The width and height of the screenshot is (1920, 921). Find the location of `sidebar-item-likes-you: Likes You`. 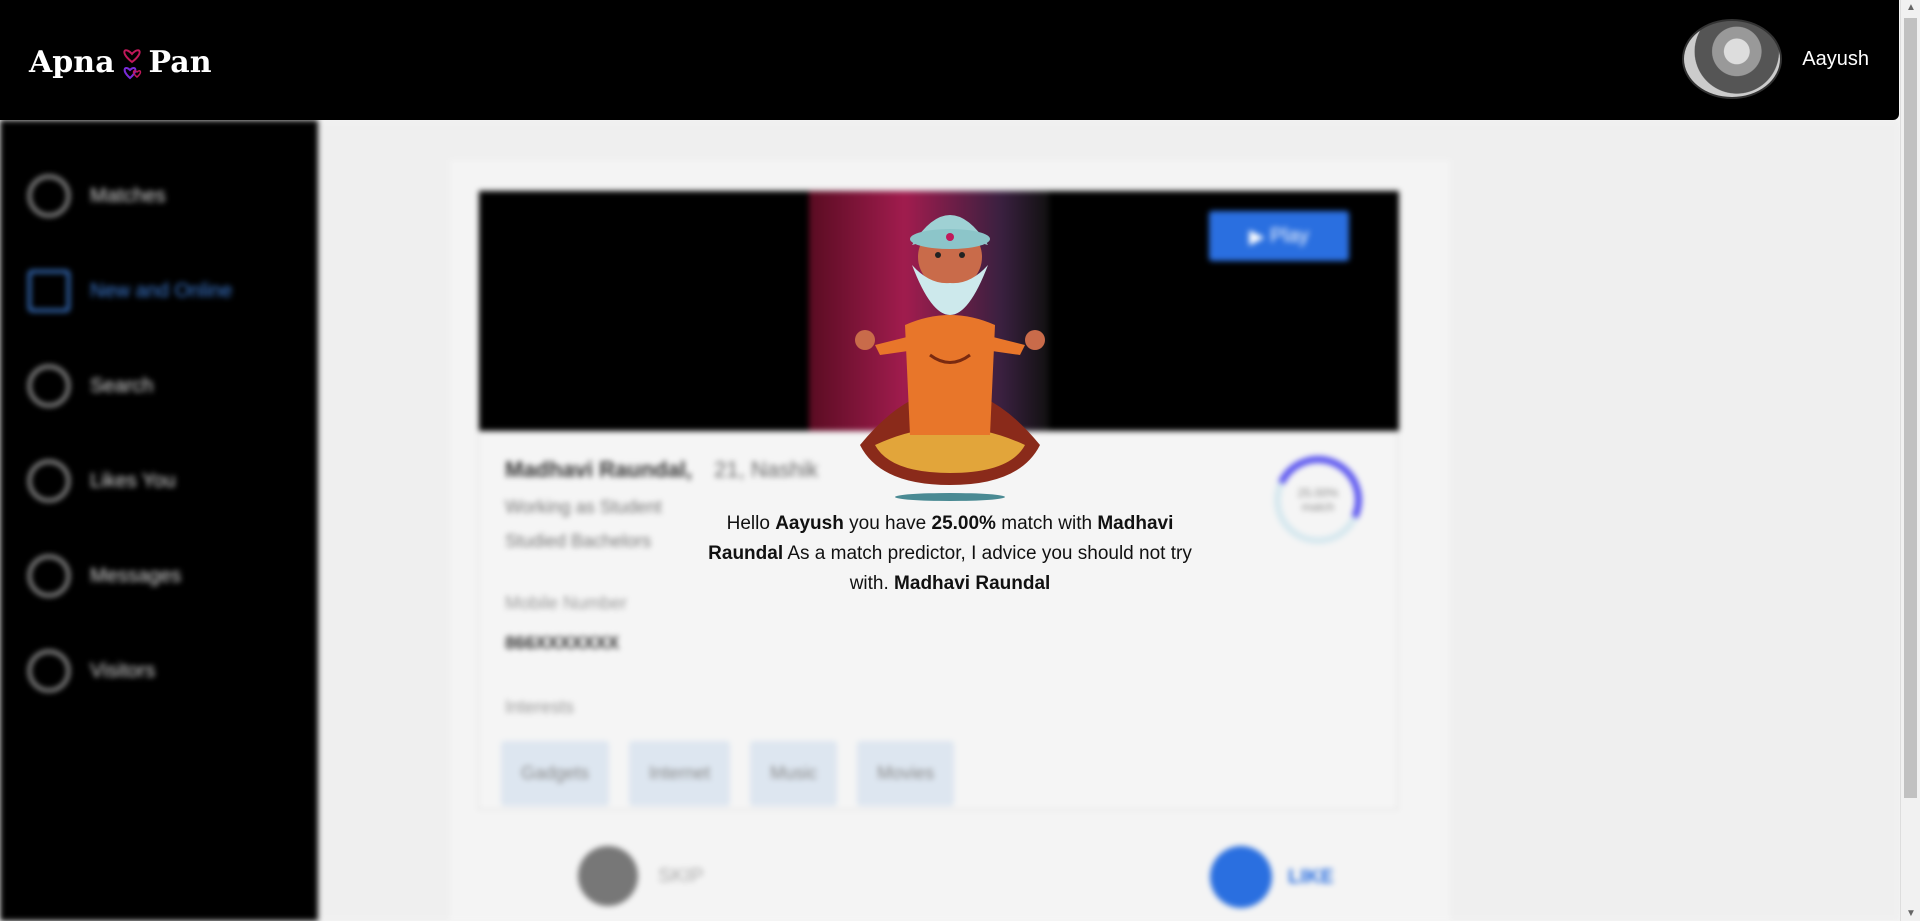

sidebar-item-likes-you: Likes You is located at coordinates (102, 481).